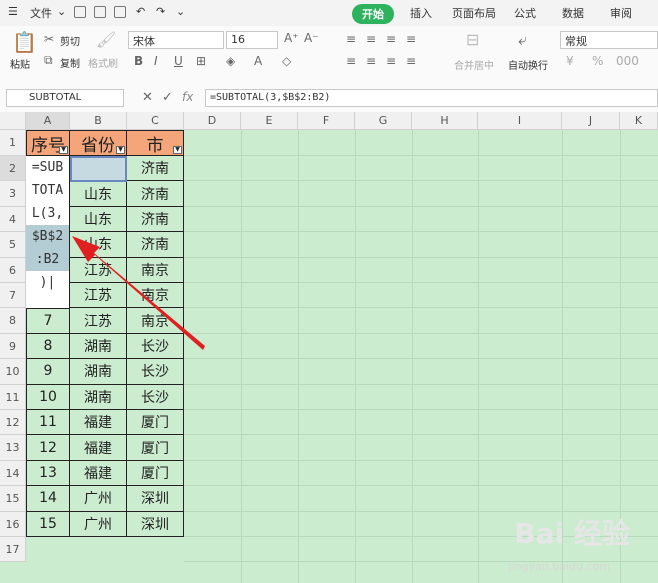  Describe the element at coordinates (559, 566) in the screenshot. I see `watermark-url: jingyan.baidu.com` at that location.